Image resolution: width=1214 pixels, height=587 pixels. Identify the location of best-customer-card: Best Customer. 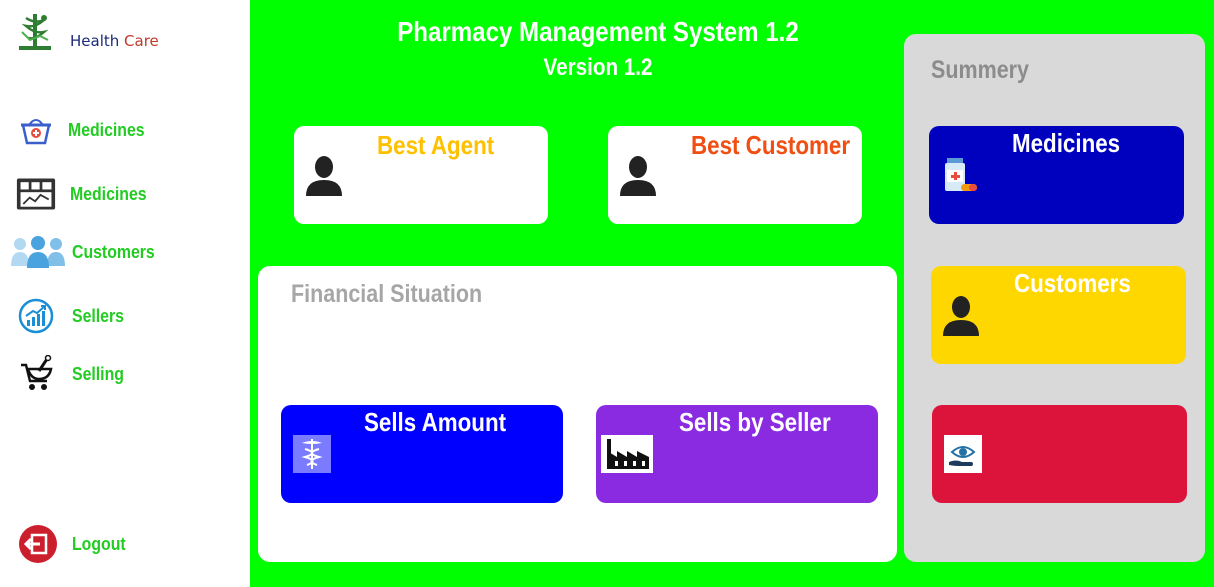
(735, 175).